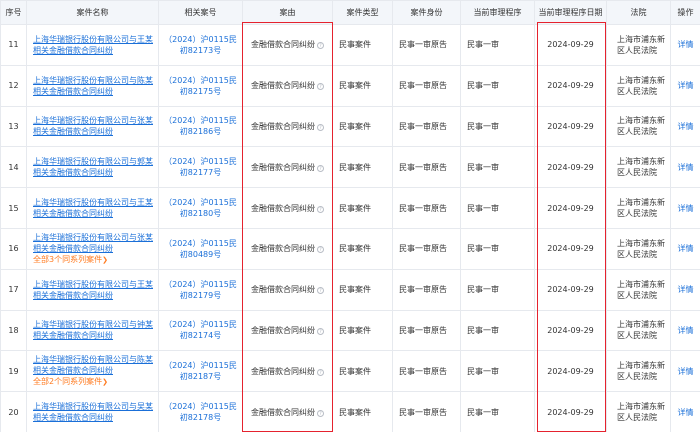 The image size is (700, 432). Describe the element at coordinates (287, 12) in the screenshot. I see `col-header-cause: 案由` at that location.